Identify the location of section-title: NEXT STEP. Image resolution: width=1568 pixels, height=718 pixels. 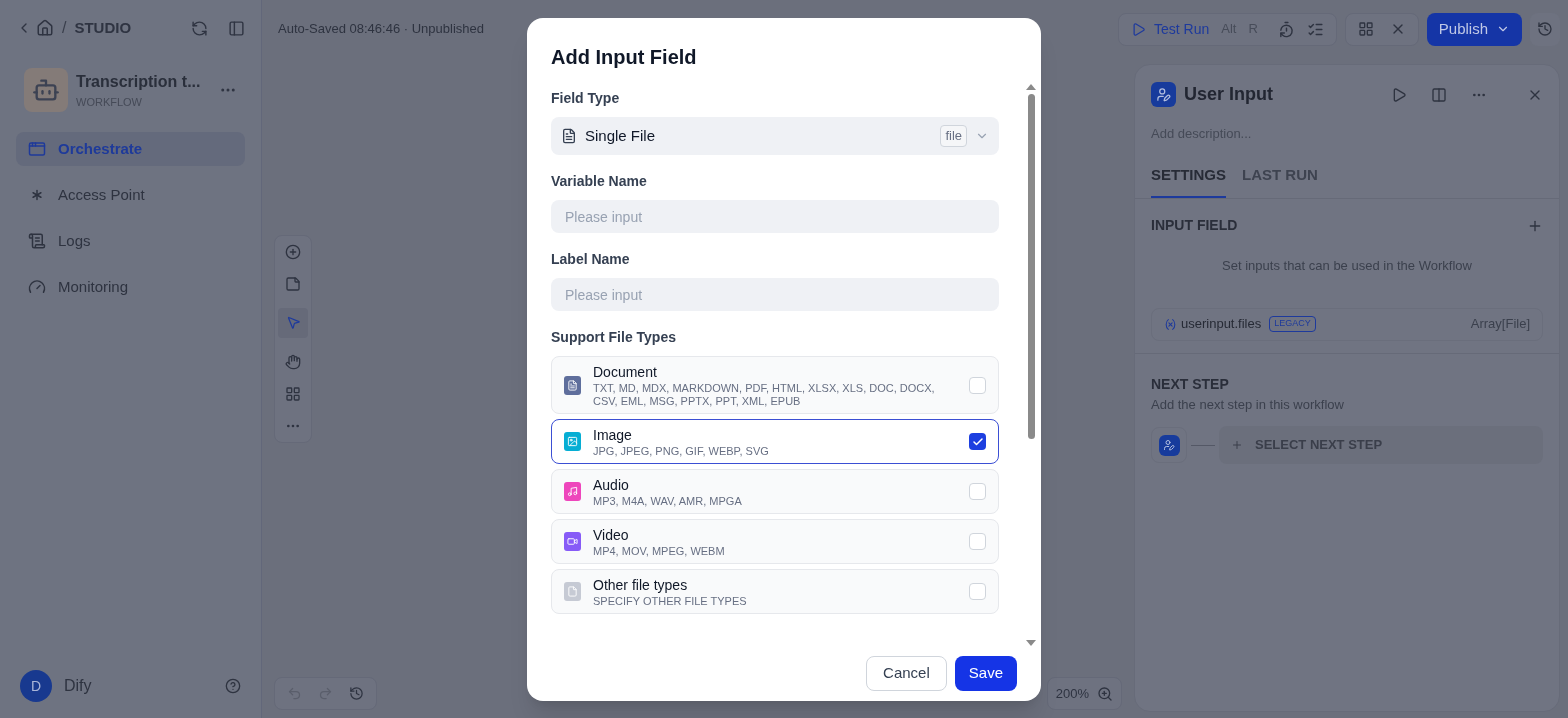
(1190, 384).